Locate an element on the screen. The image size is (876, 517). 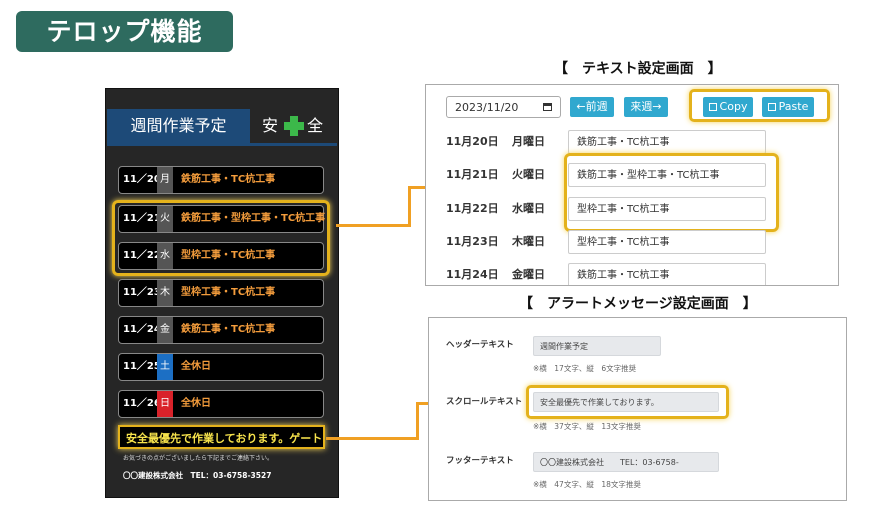
paste-button-label: Paste is located at coordinates (793, 106).